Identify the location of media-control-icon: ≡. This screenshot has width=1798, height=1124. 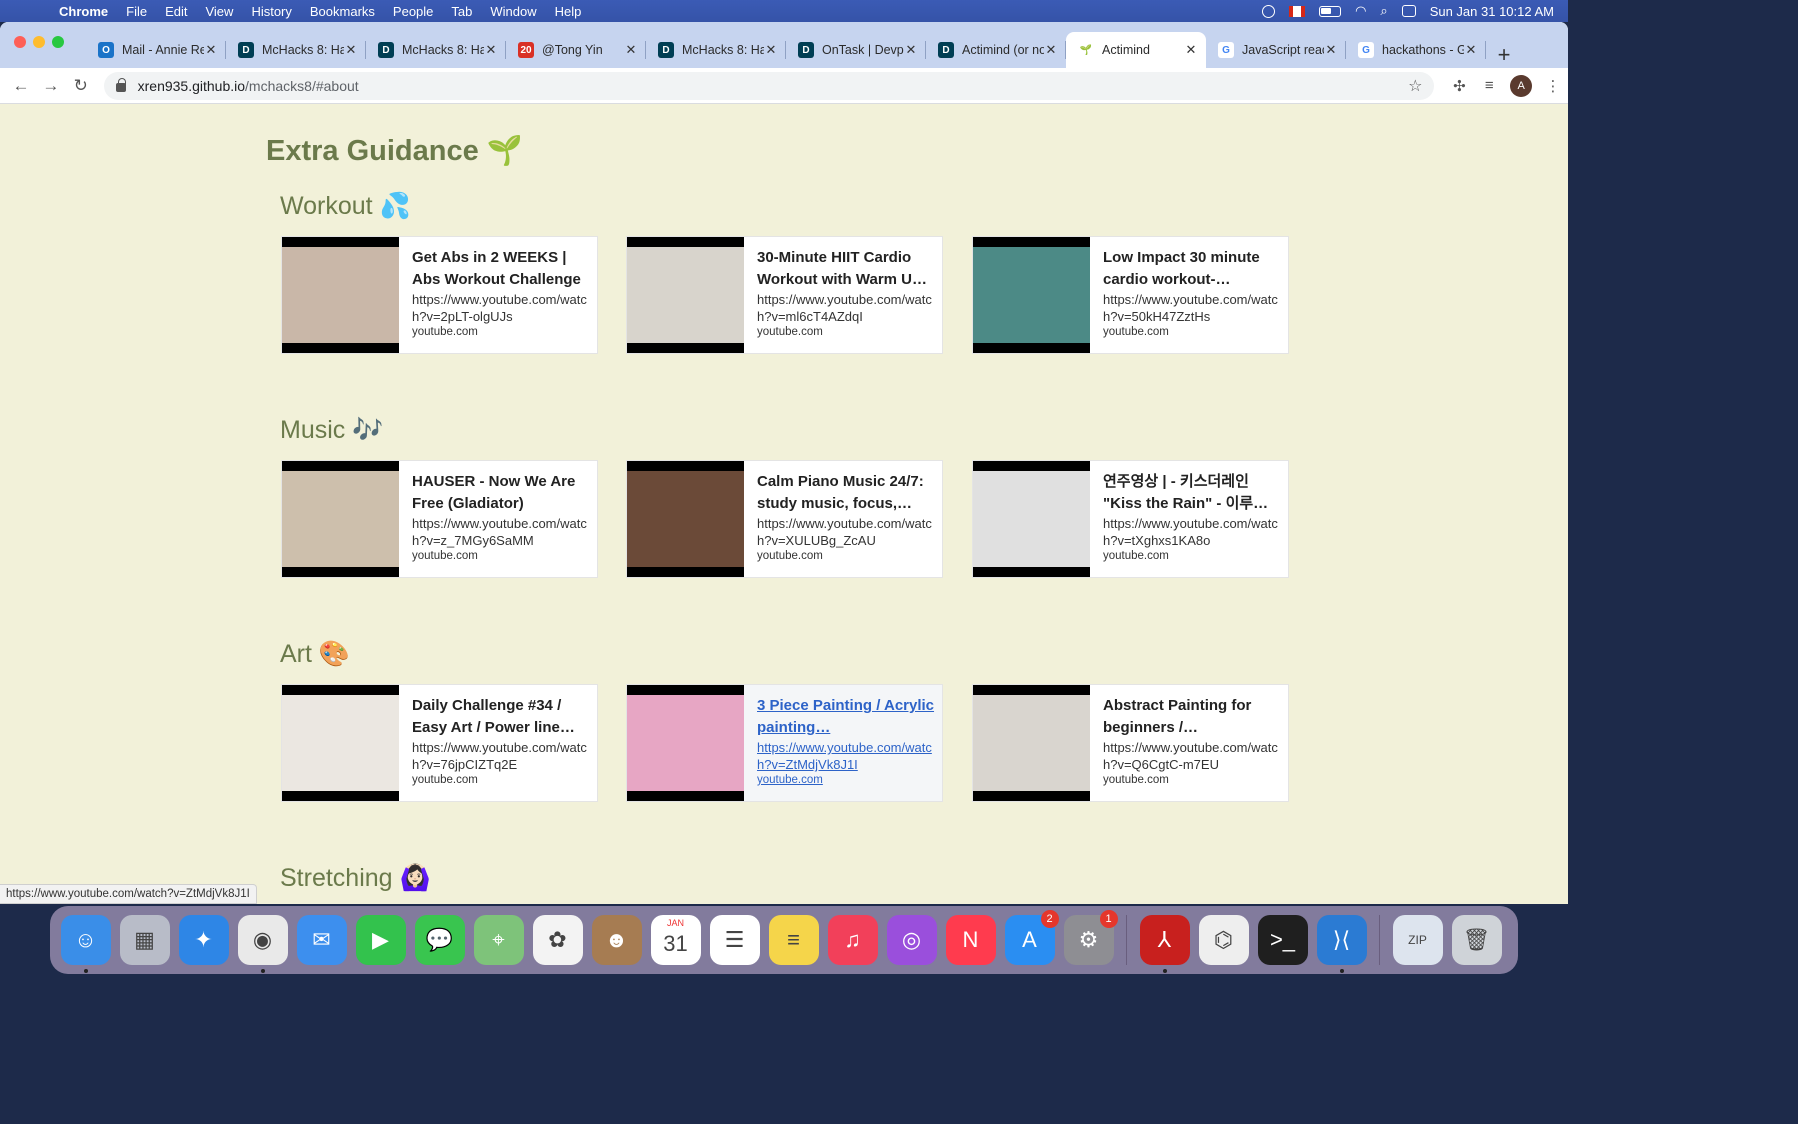
(1489, 85).